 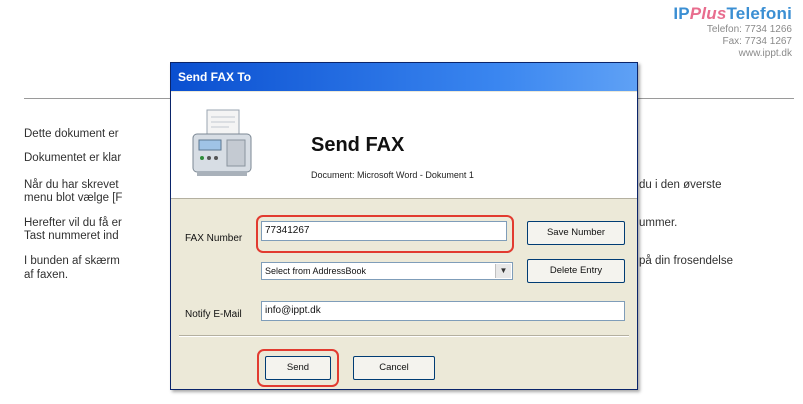 I want to click on doc-line-4a: Herefter vil du få er, so click(x=73, y=223).